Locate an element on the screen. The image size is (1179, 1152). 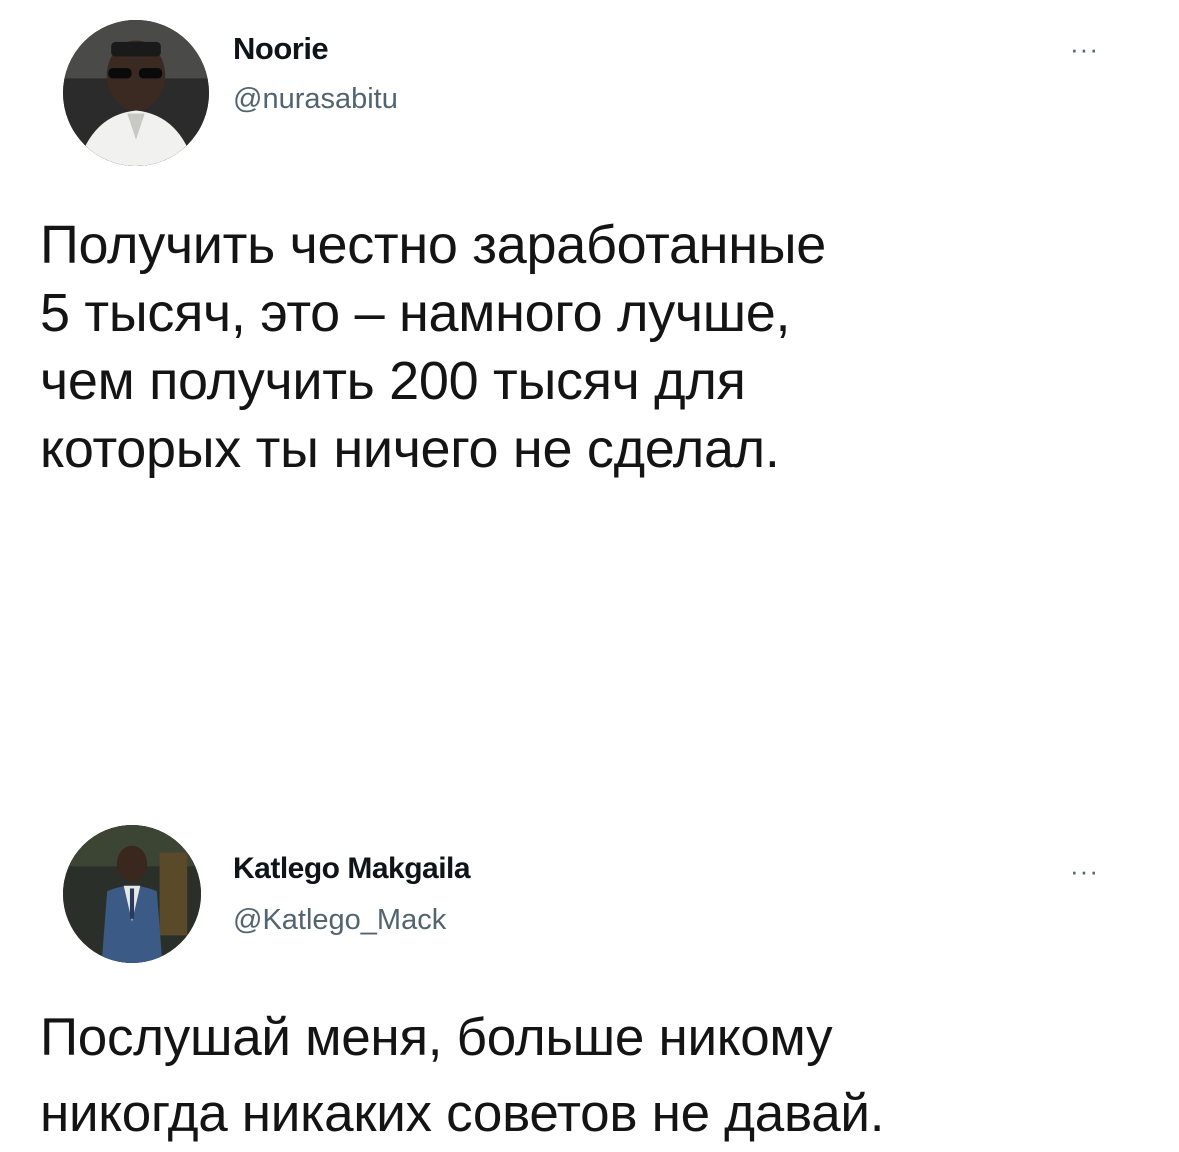
user-handle: @Katlego_Mack is located at coordinates (339, 920).